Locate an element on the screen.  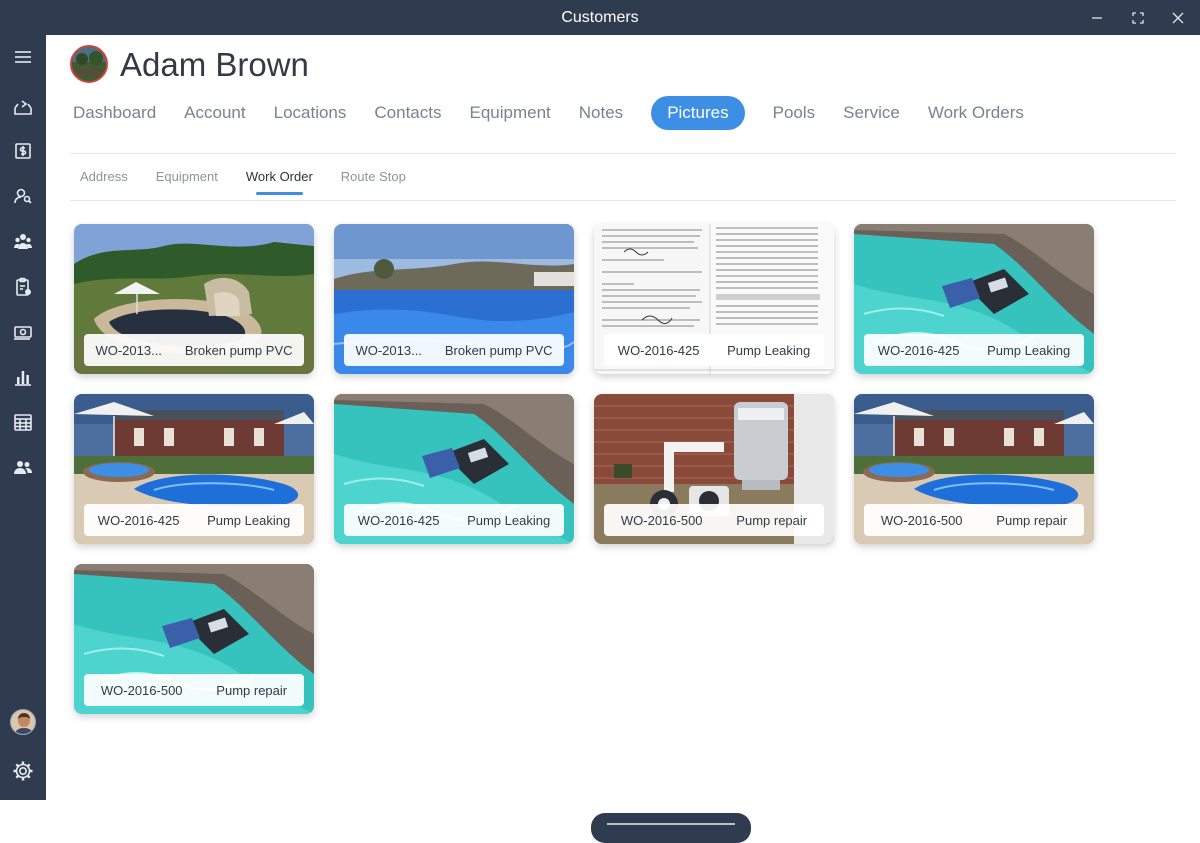
user-photo is located at coordinates (23, 722).